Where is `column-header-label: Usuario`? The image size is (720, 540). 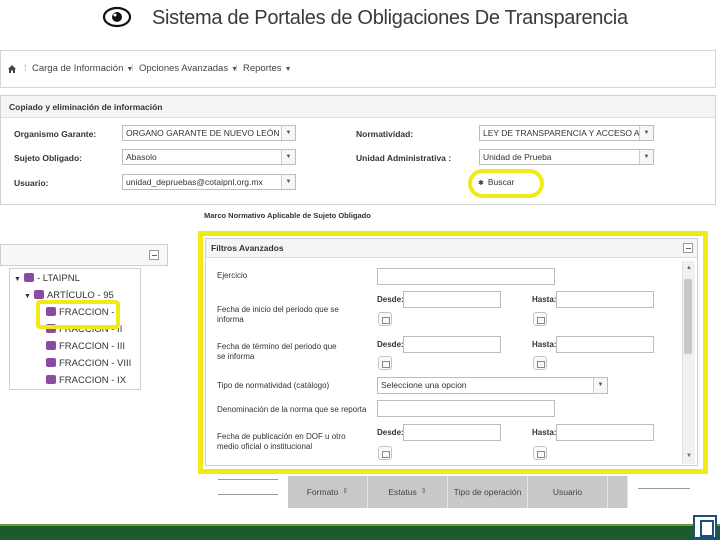 column-header-label: Usuario is located at coordinates (567, 492).